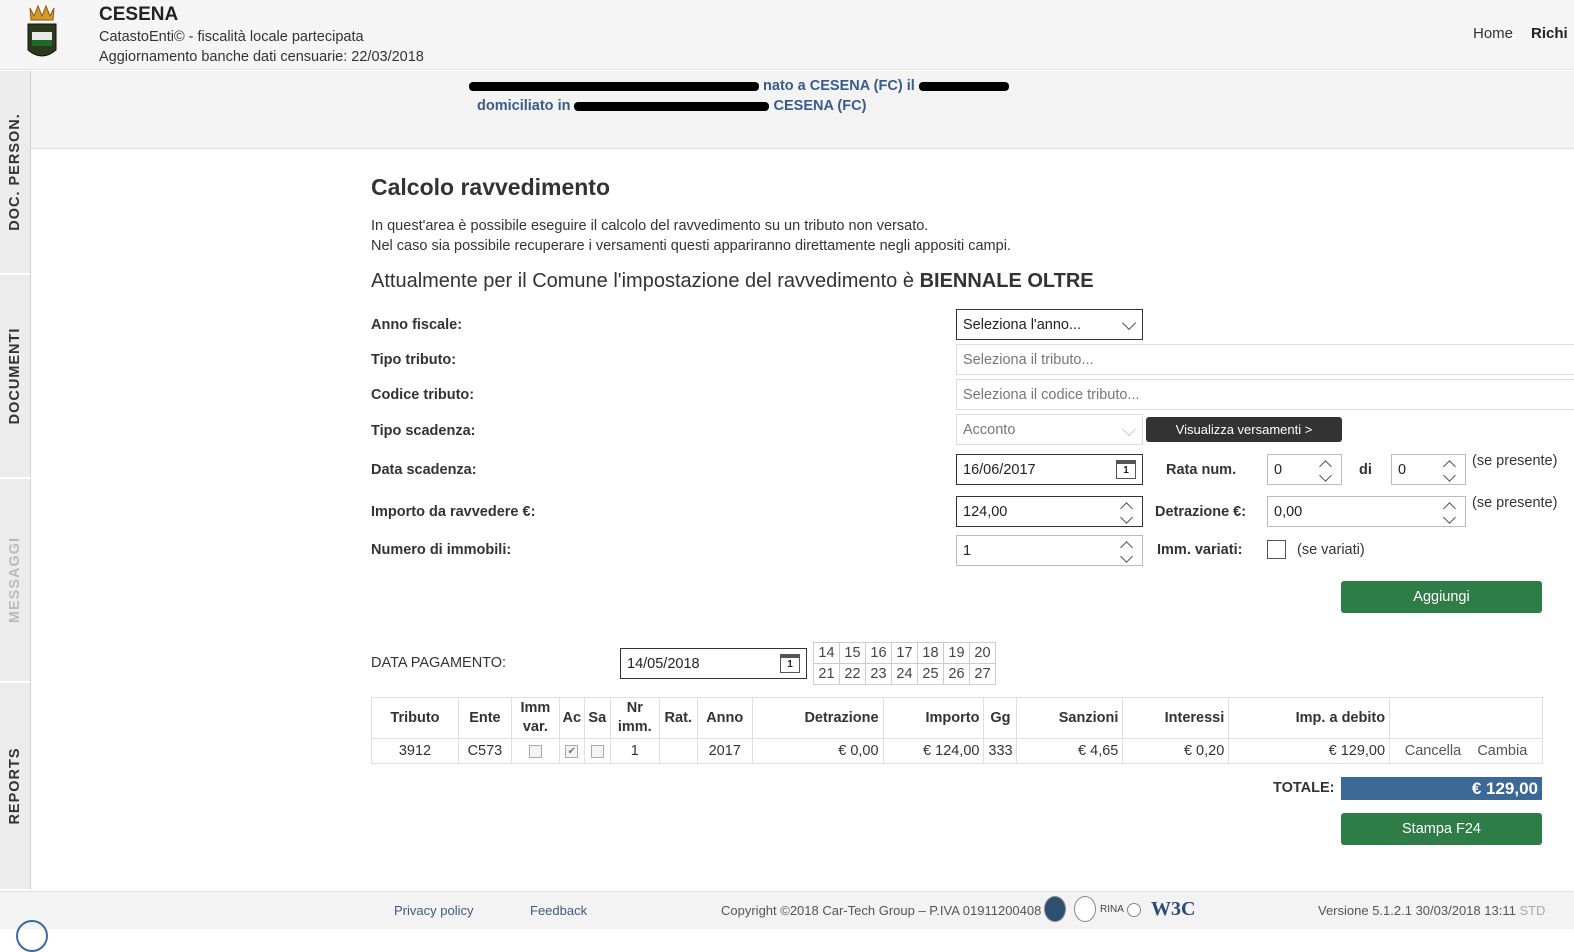 Image resolution: width=1574 pixels, height=952 pixels. What do you see at coordinates (930, 674) in the screenshot?
I see `day-cell: 25` at bounding box center [930, 674].